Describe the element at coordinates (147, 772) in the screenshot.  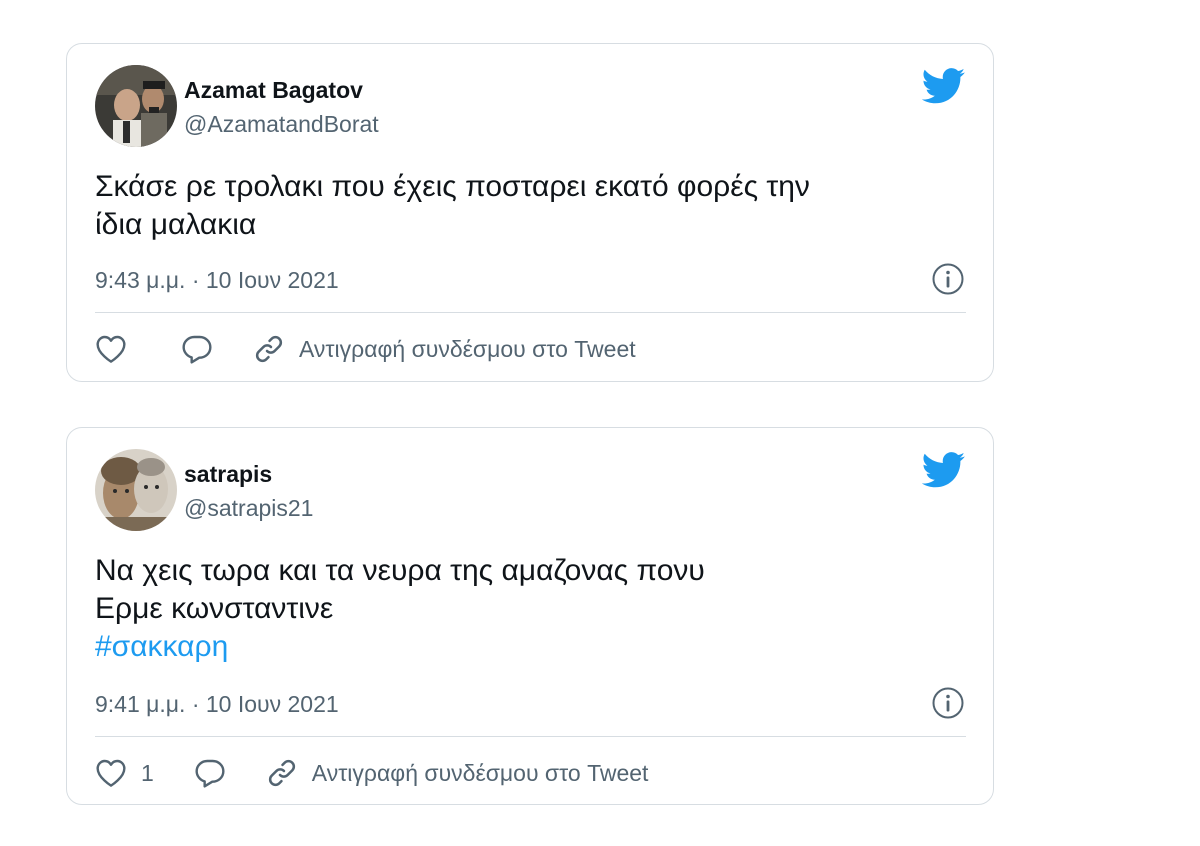
I see `like-count: 1` at that location.